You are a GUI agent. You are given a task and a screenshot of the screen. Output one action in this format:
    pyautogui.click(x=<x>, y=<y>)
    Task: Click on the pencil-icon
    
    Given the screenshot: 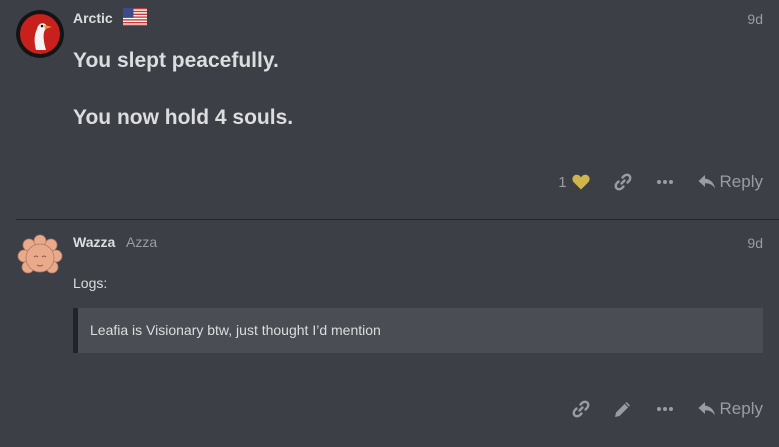 What is the action you would take?
    pyautogui.click(x=623, y=409)
    